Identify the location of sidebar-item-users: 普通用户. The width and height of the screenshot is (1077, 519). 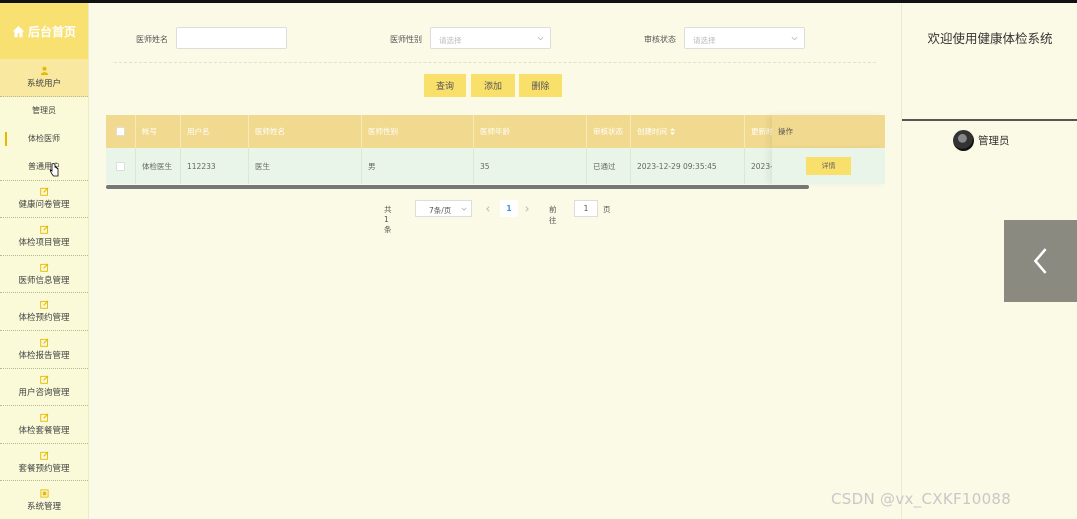
(44, 167).